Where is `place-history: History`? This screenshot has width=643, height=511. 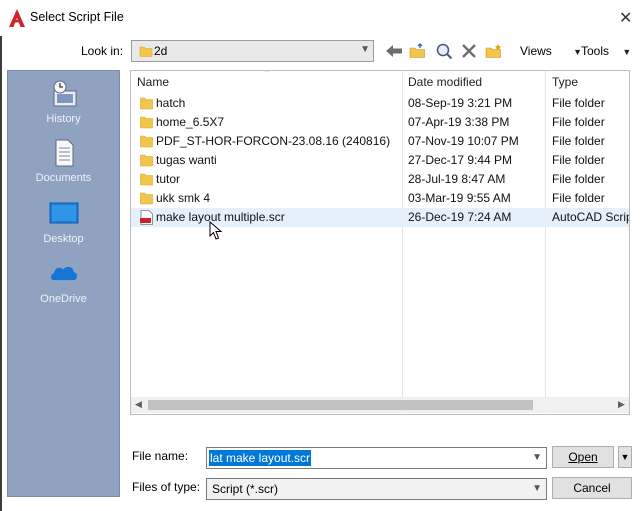 place-history: History is located at coordinates (63, 102).